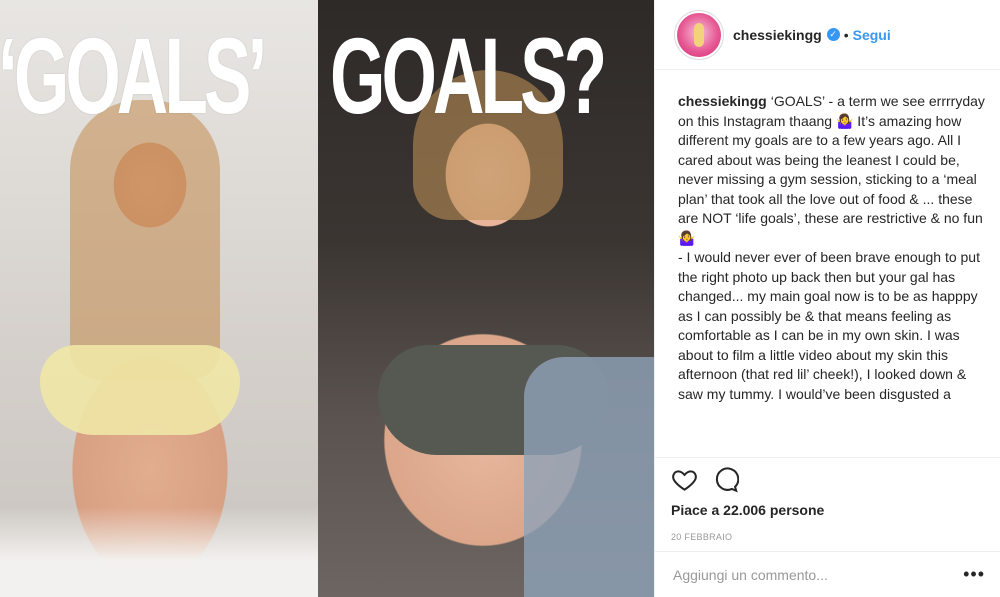 The image size is (1000, 597). What do you see at coordinates (589, 477) in the screenshot?
I see `blanket-shape` at bounding box center [589, 477].